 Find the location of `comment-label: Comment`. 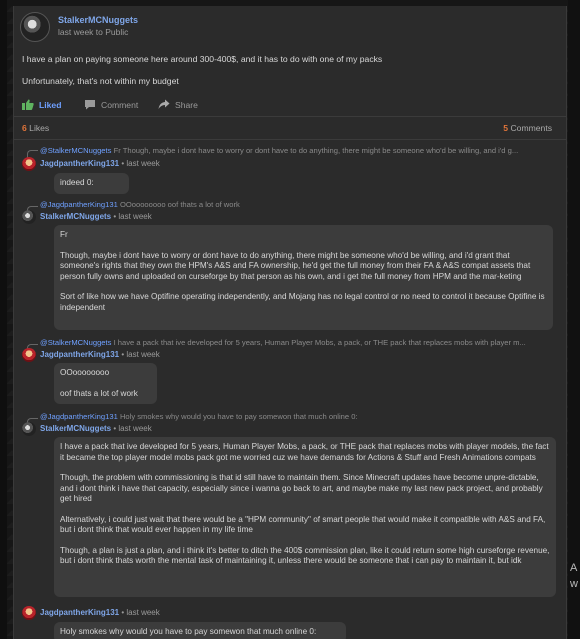

comment-label: Comment is located at coordinates (120, 104).